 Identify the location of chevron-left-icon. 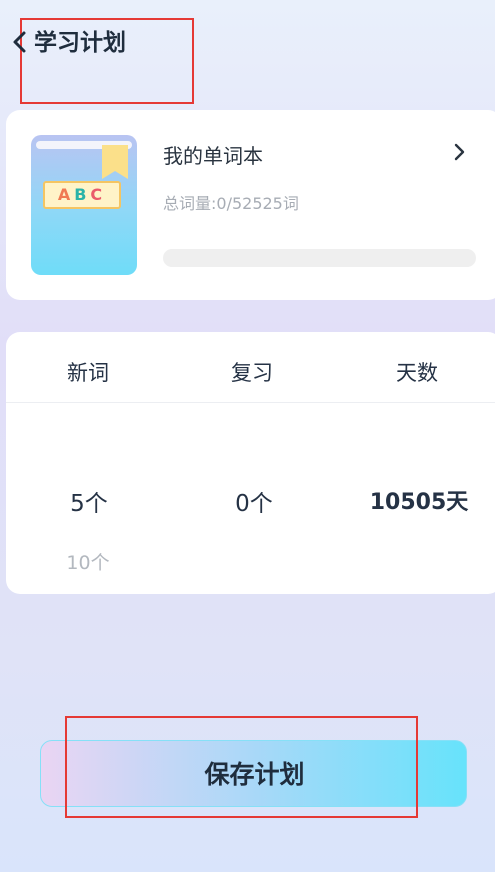
(19, 42).